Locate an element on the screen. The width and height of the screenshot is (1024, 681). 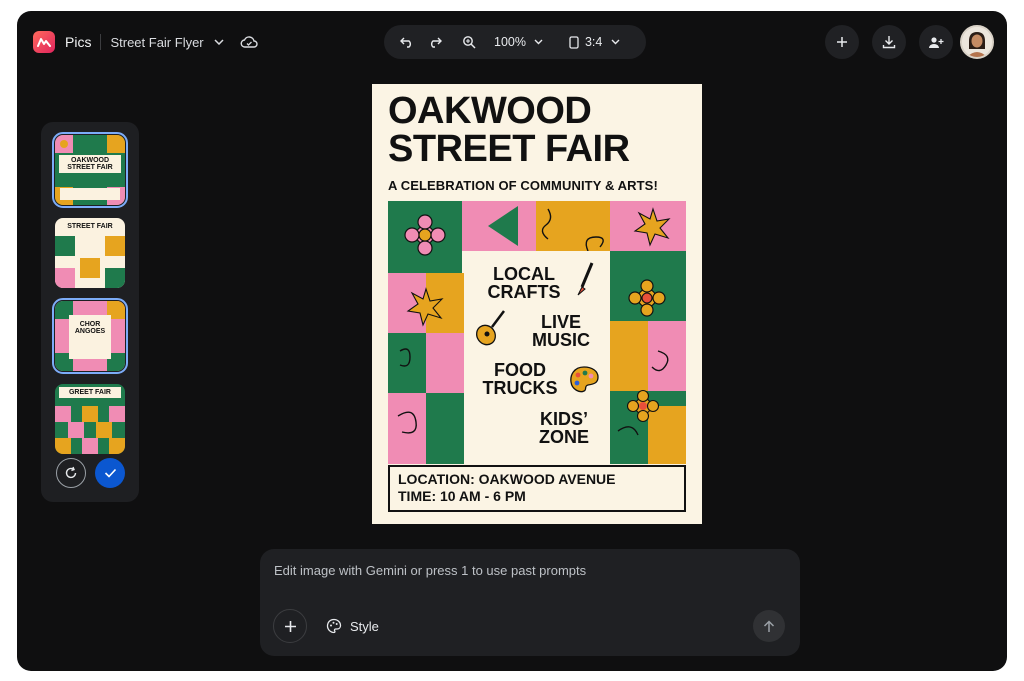
activity-line: TRUCKS is located at coordinates (520, 388).